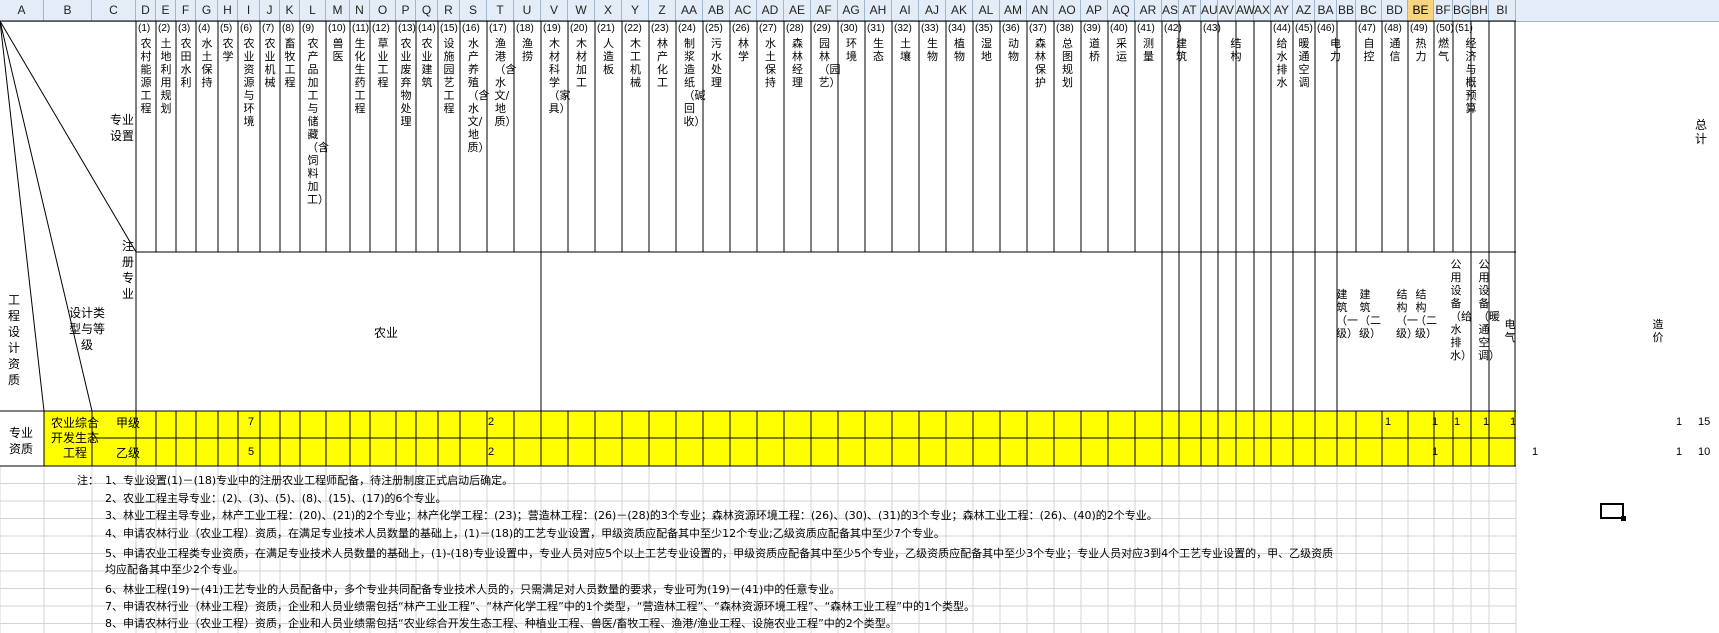 The image size is (1719, 633). What do you see at coordinates (581, 63) in the screenshot?
I see `specialty-name: 木材加工` at bounding box center [581, 63].